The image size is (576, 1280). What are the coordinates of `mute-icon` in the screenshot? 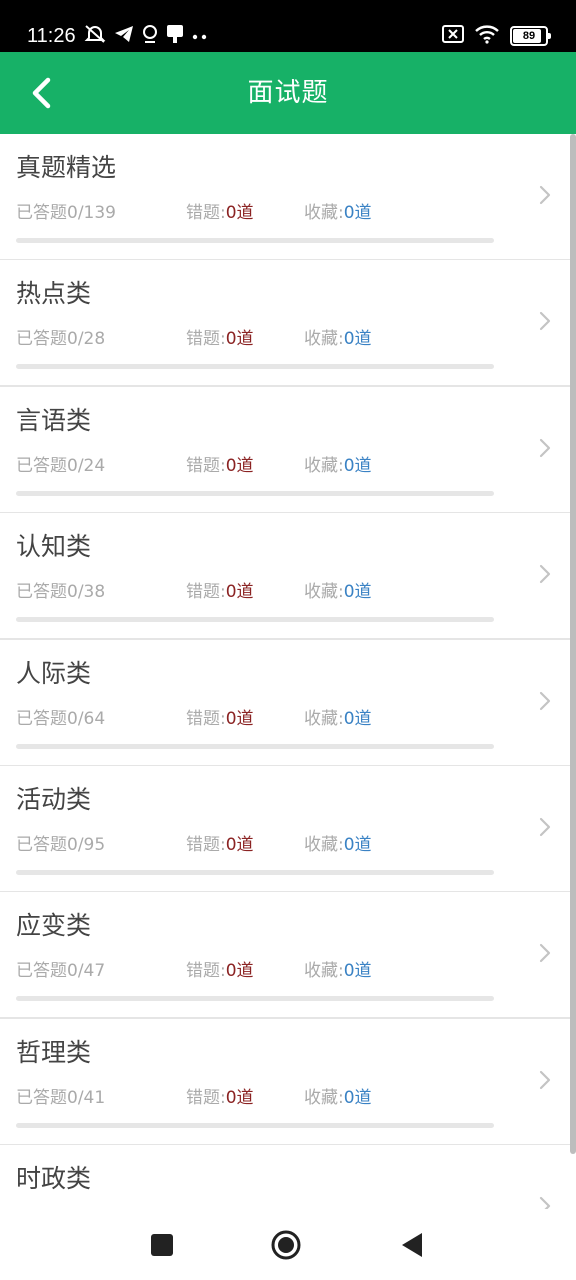 It's located at (95, 36).